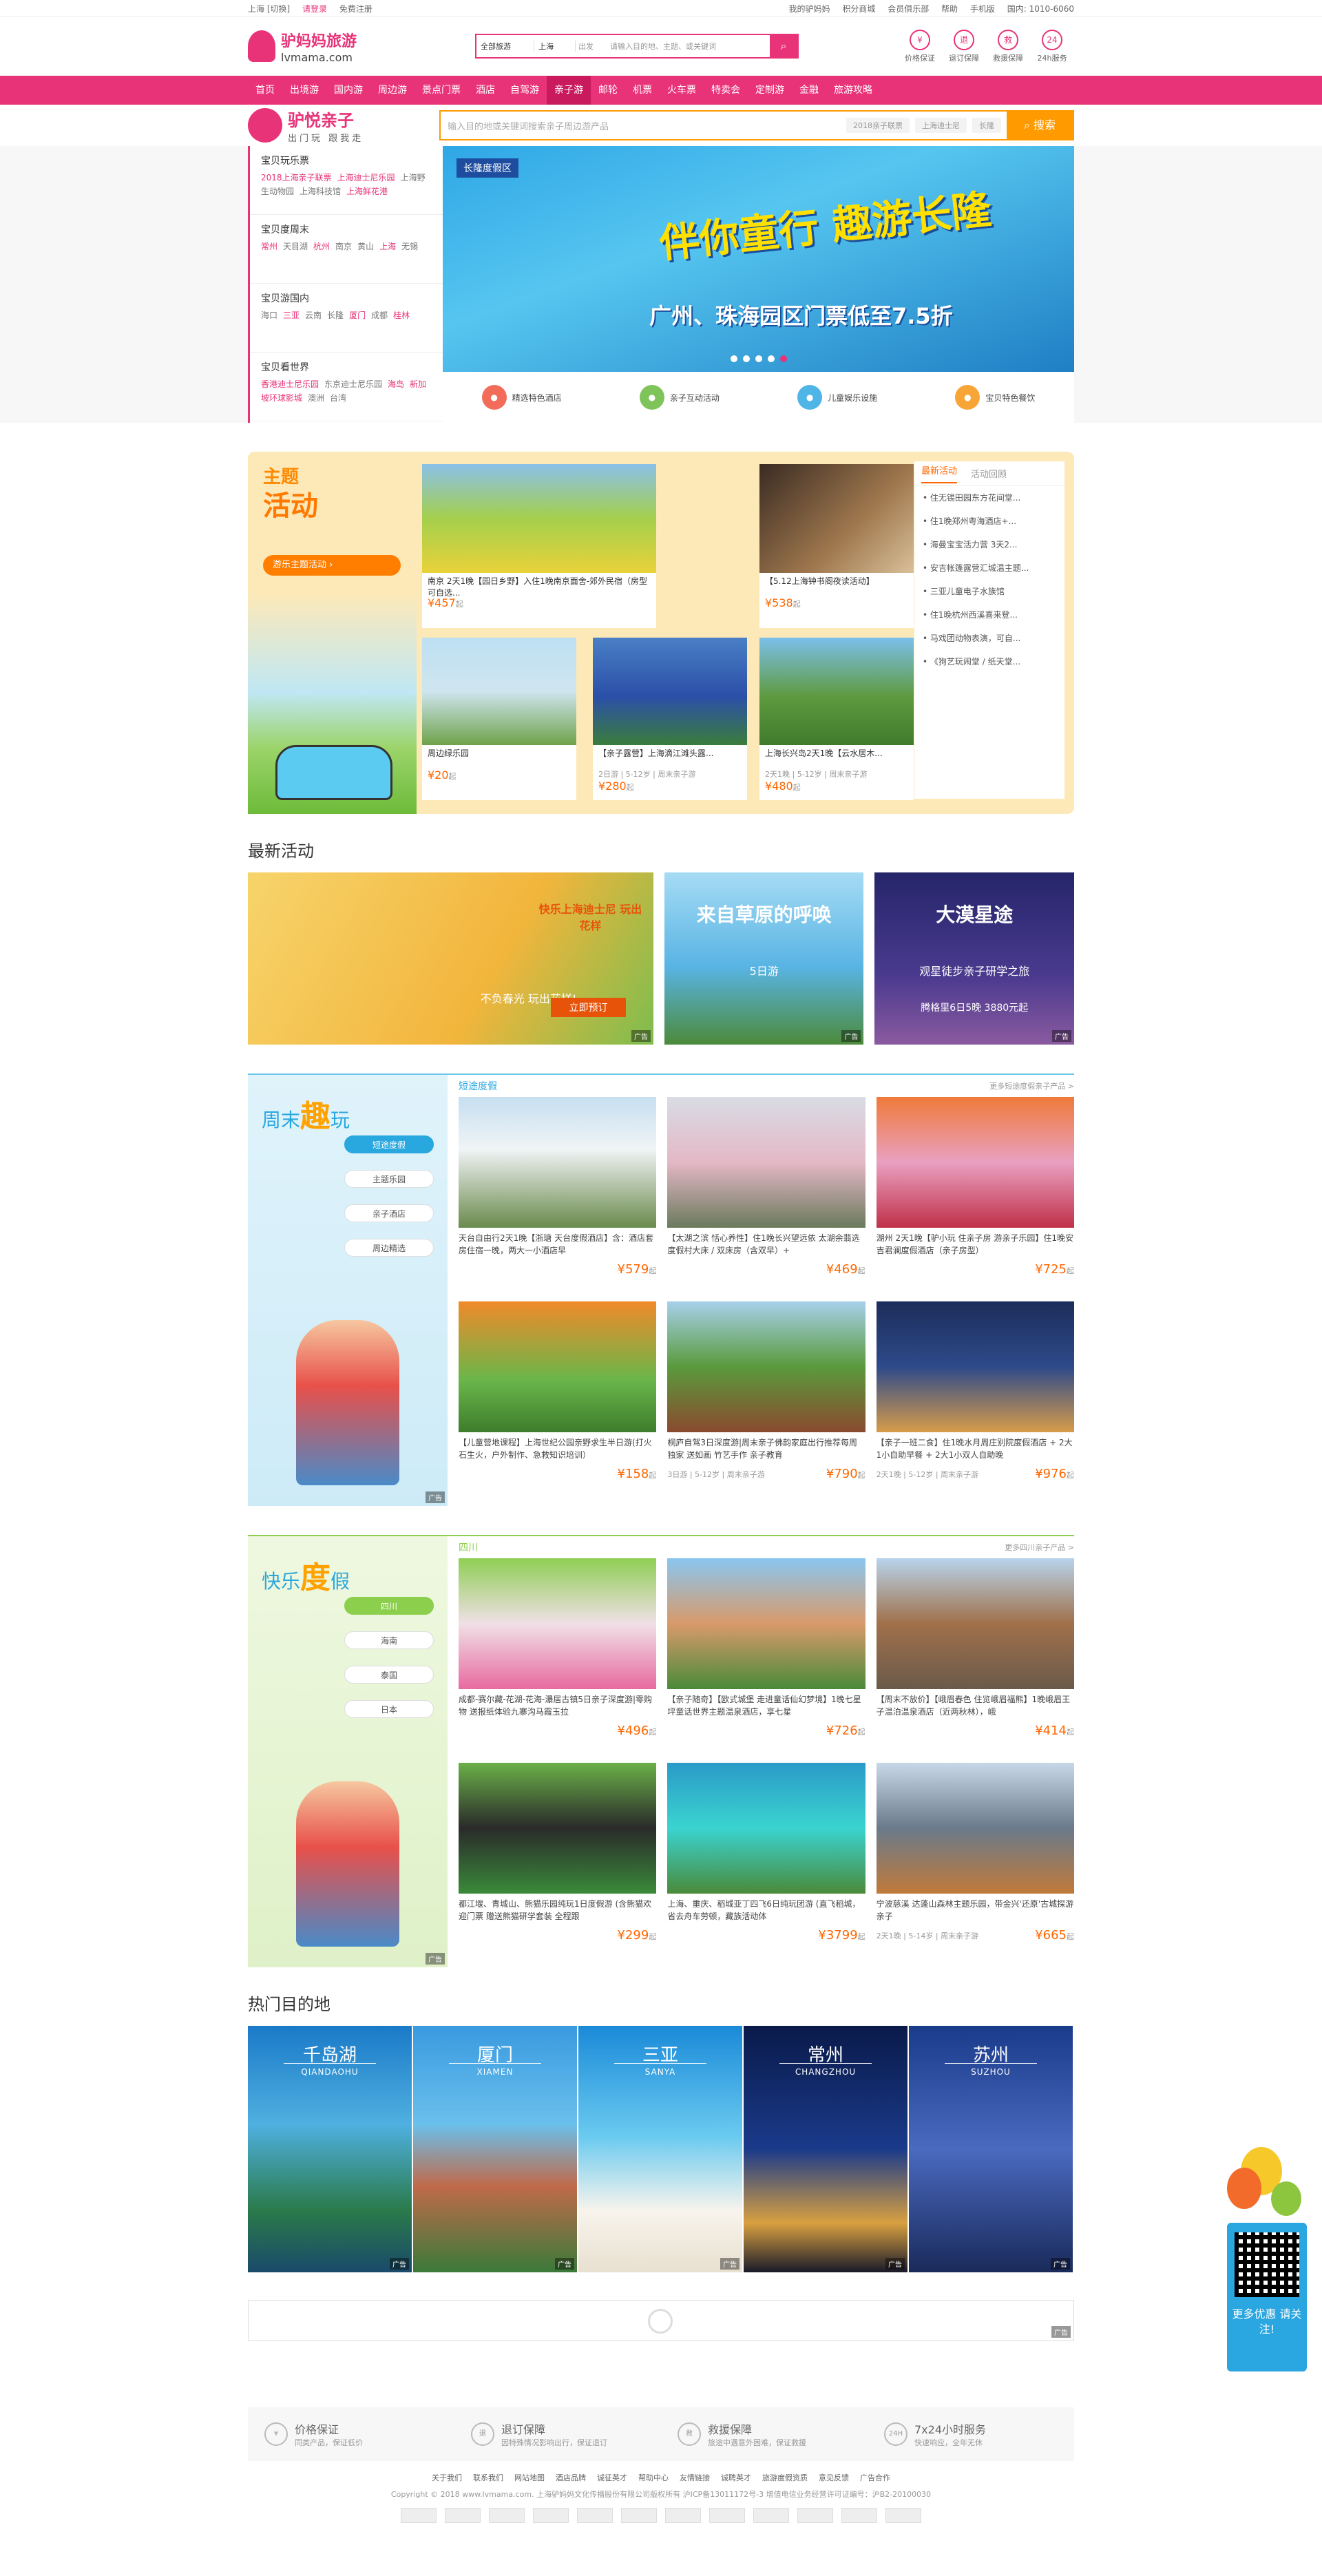 The height and width of the screenshot is (2576, 1322). What do you see at coordinates (389, 1144) in the screenshot?
I see `section-tab: 短途度假` at bounding box center [389, 1144].